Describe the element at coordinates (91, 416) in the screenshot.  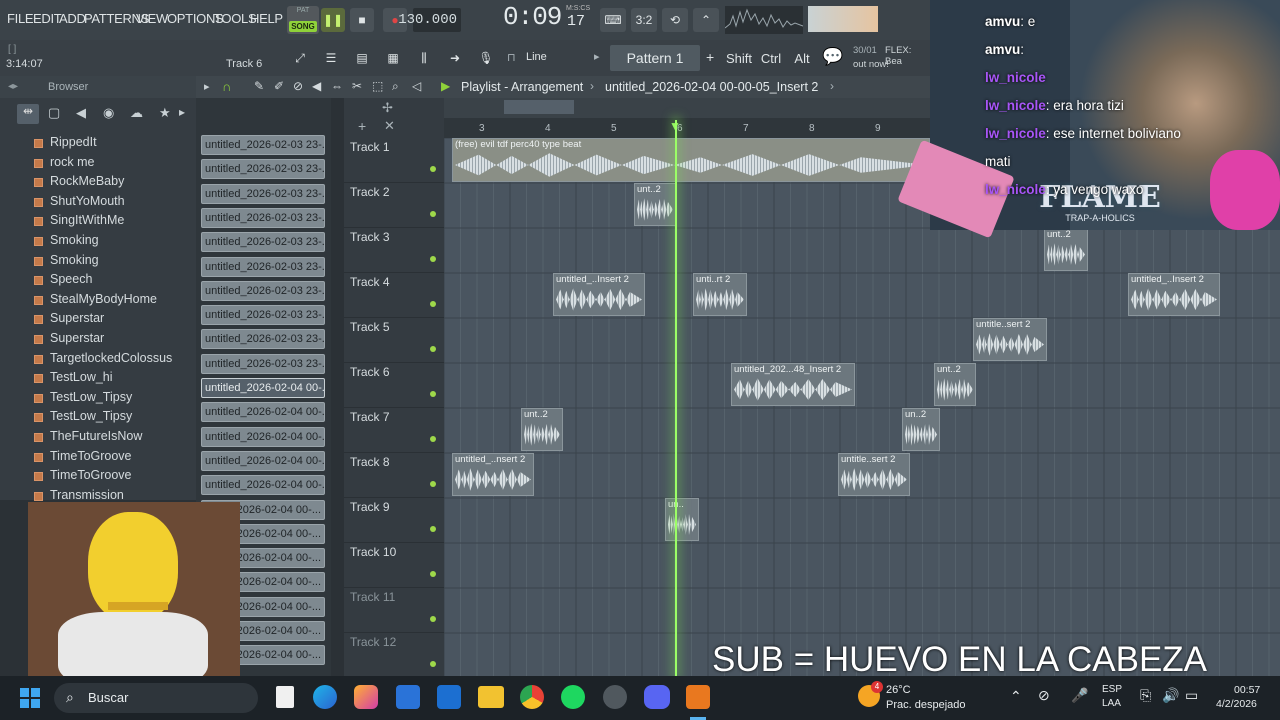
I see `browser-item: TestLow_Tipsy` at that location.